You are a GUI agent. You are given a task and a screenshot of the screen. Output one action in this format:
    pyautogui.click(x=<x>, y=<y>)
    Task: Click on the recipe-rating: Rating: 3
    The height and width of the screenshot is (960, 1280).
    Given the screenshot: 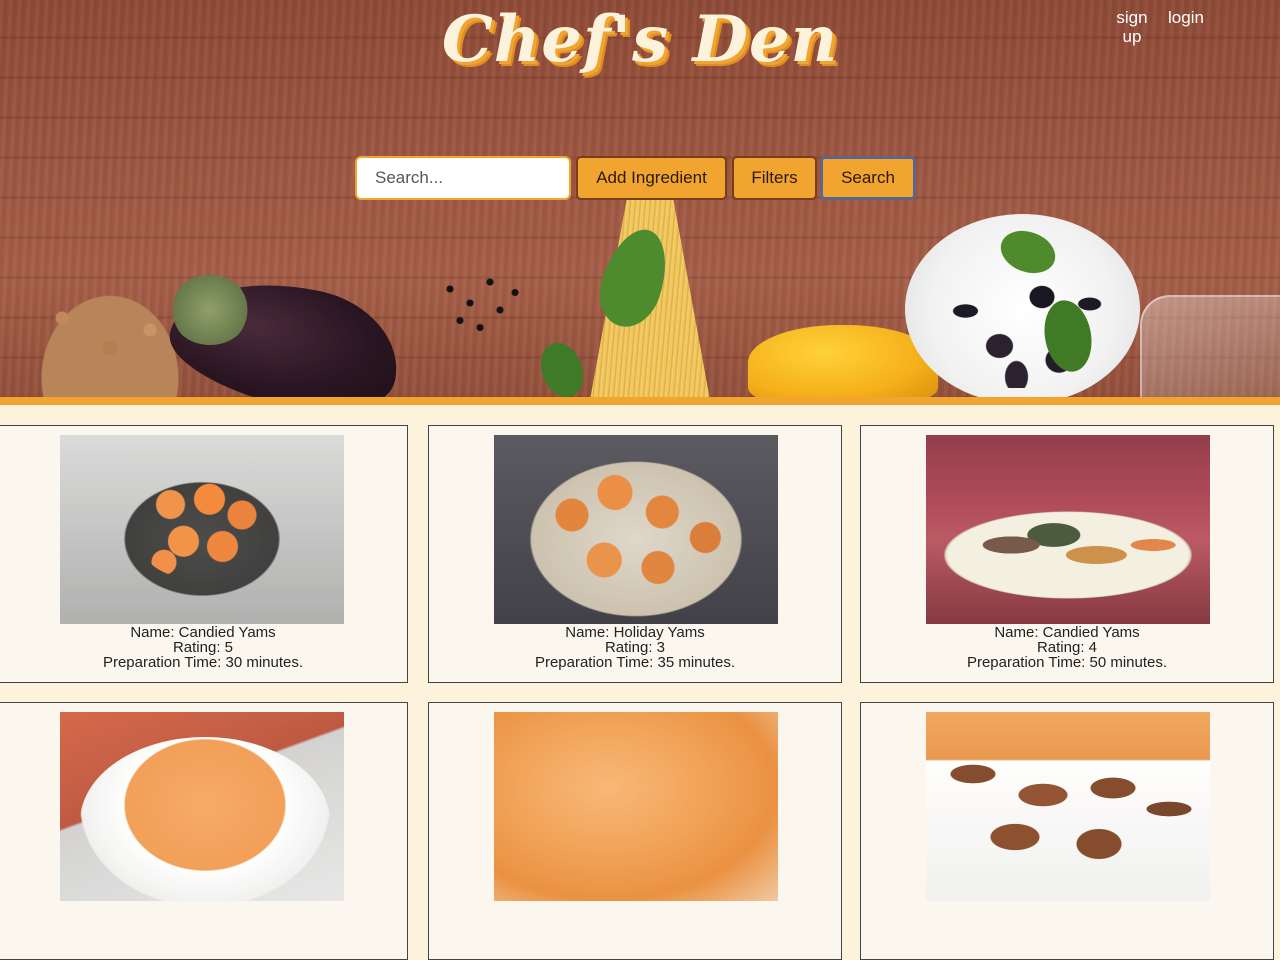 What is the action you would take?
    pyautogui.click(x=635, y=647)
    